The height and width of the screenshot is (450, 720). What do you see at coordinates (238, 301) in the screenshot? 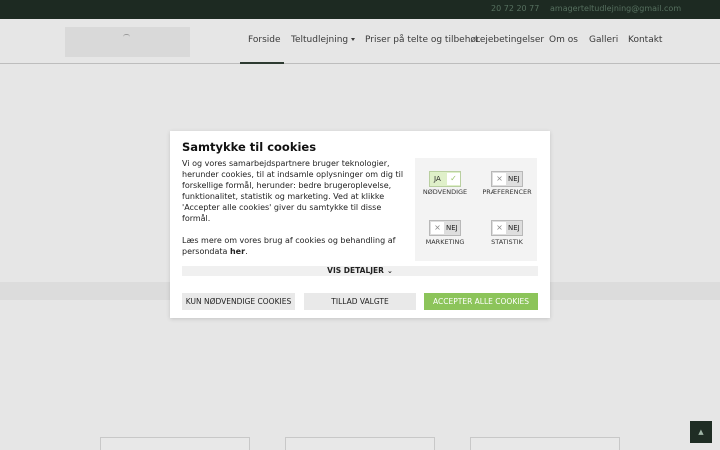
I see `necessary-only-button: KUN NØDVENDIGE COOKIES` at bounding box center [238, 301].